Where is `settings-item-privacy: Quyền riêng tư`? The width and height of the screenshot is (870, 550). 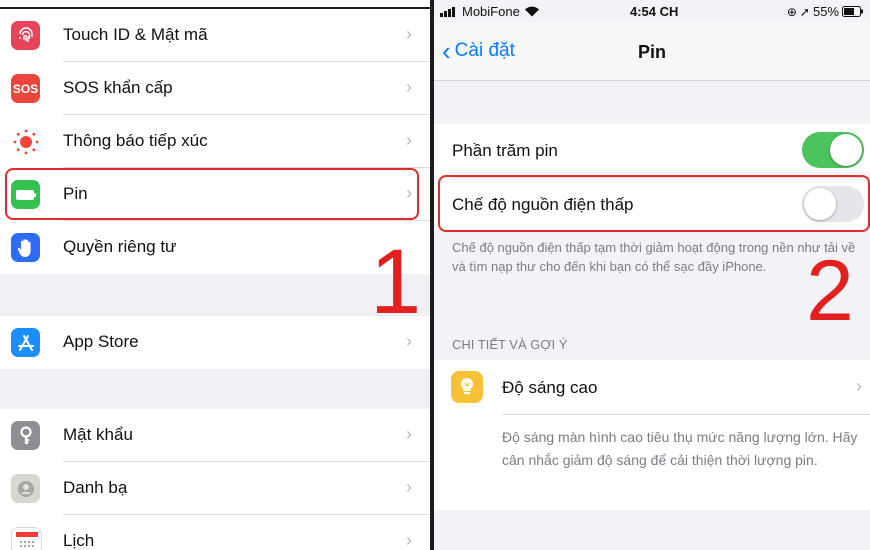
settings-item-privacy: Quyền riêng tư is located at coordinates (215, 247).